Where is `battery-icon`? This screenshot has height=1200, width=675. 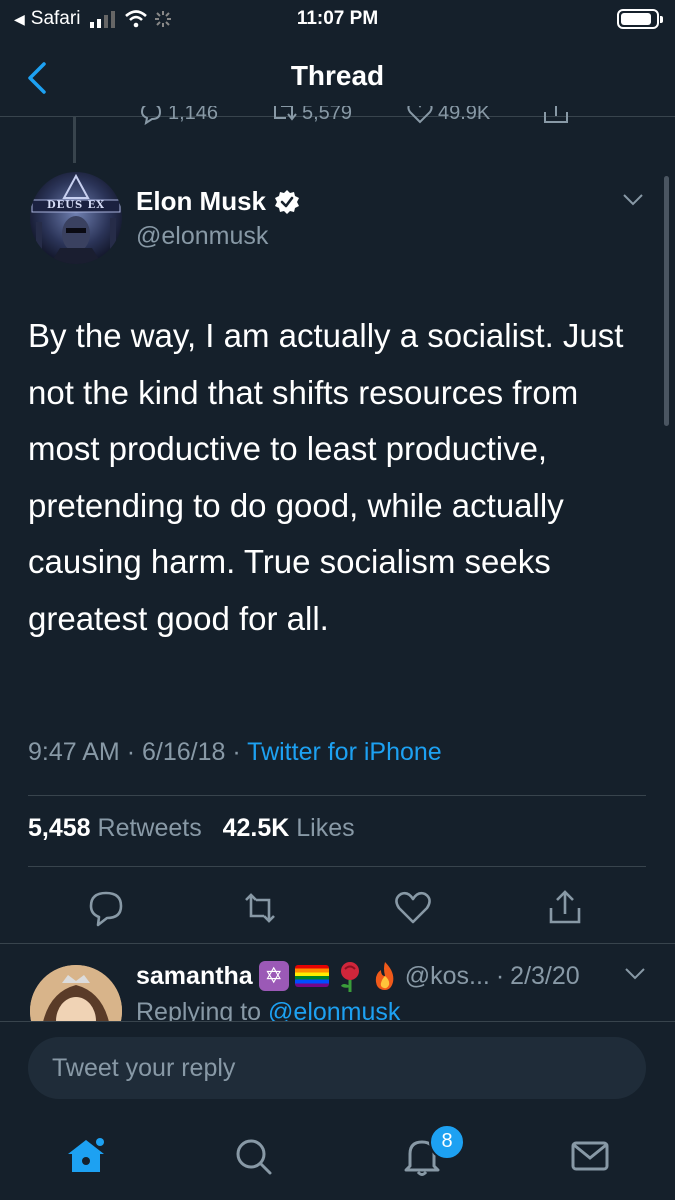
battery-icon is located at coordinates (640, 19).